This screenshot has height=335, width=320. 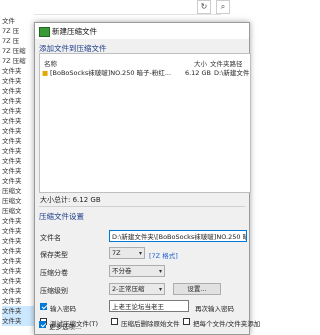 I want to click on archive-app-icon, so click(x=44, y=32).